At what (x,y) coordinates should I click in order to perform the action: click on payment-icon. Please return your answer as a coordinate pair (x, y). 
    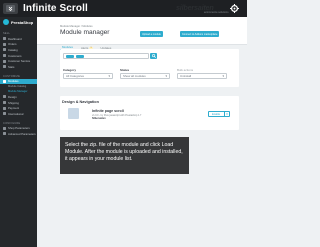
    Looking at the image, I should click on (4, 108).